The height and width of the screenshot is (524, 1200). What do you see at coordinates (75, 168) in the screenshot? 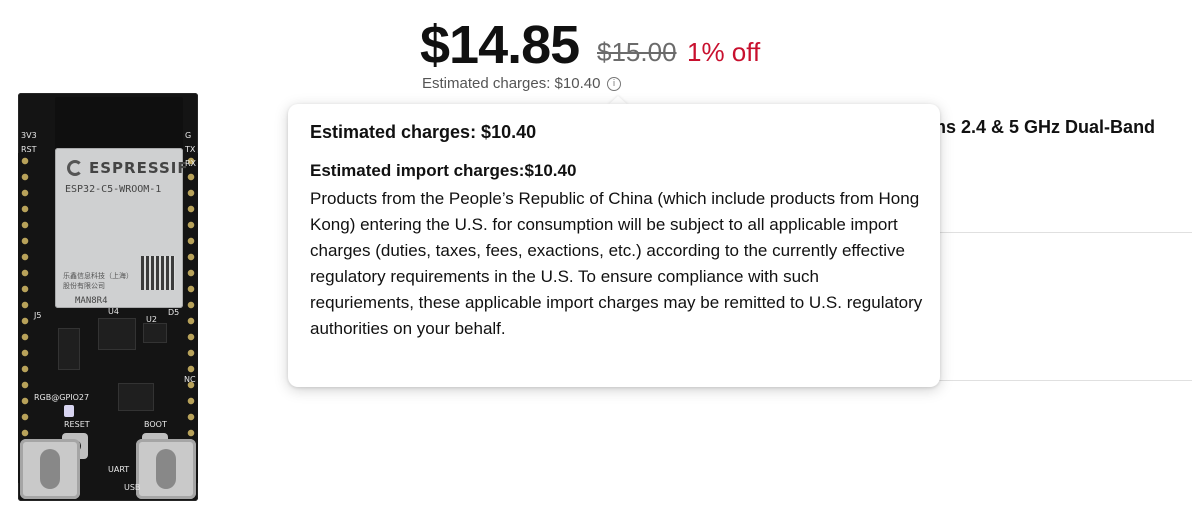
I see `espressif-logo-icon` at bounding box center [75, 168].